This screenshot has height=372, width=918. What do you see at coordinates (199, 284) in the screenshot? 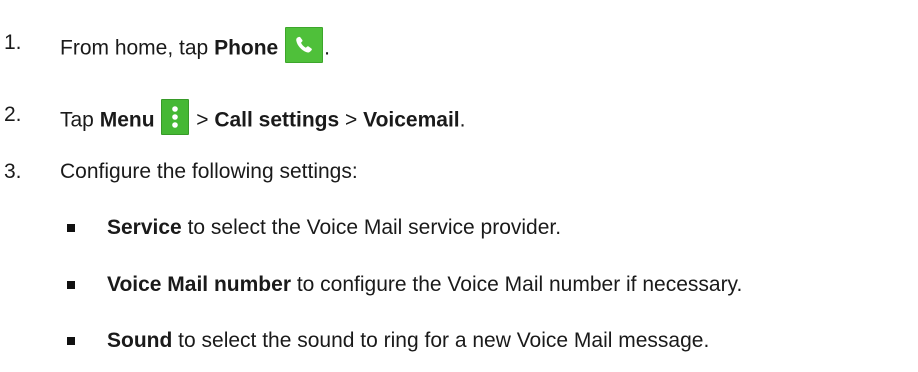
I see `setting-name: Voice Mail number` at bounding box center [199, 284].